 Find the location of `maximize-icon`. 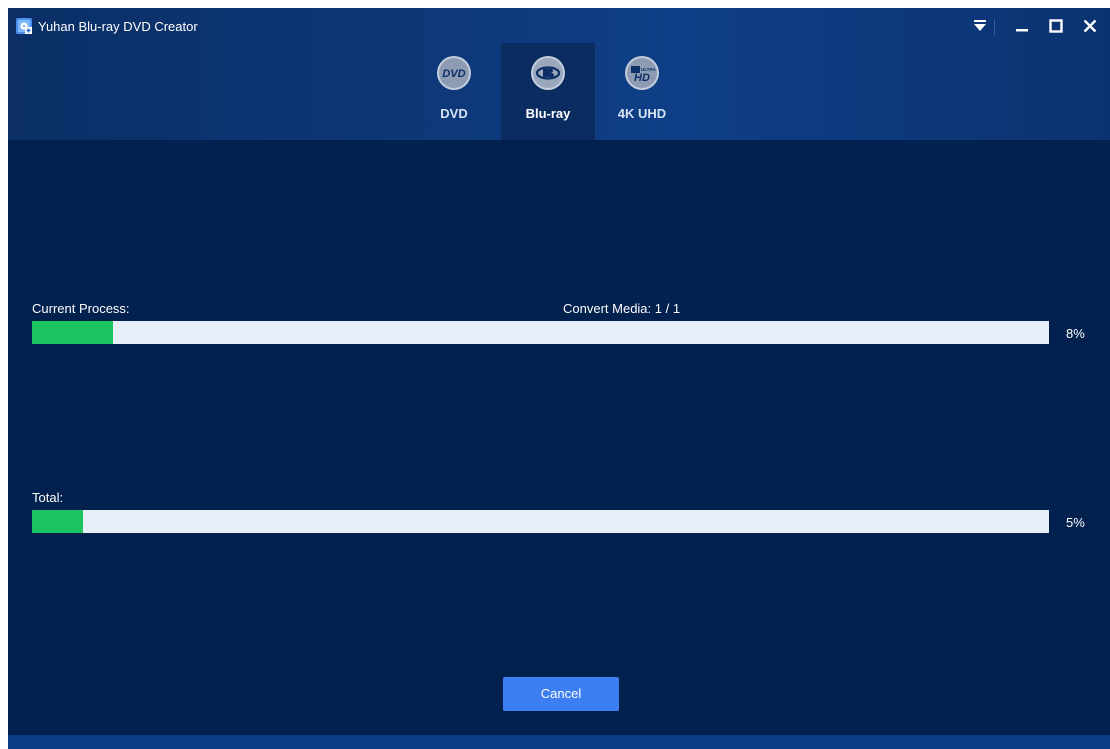

maximize-icon is located at coordinates (1056, 26).